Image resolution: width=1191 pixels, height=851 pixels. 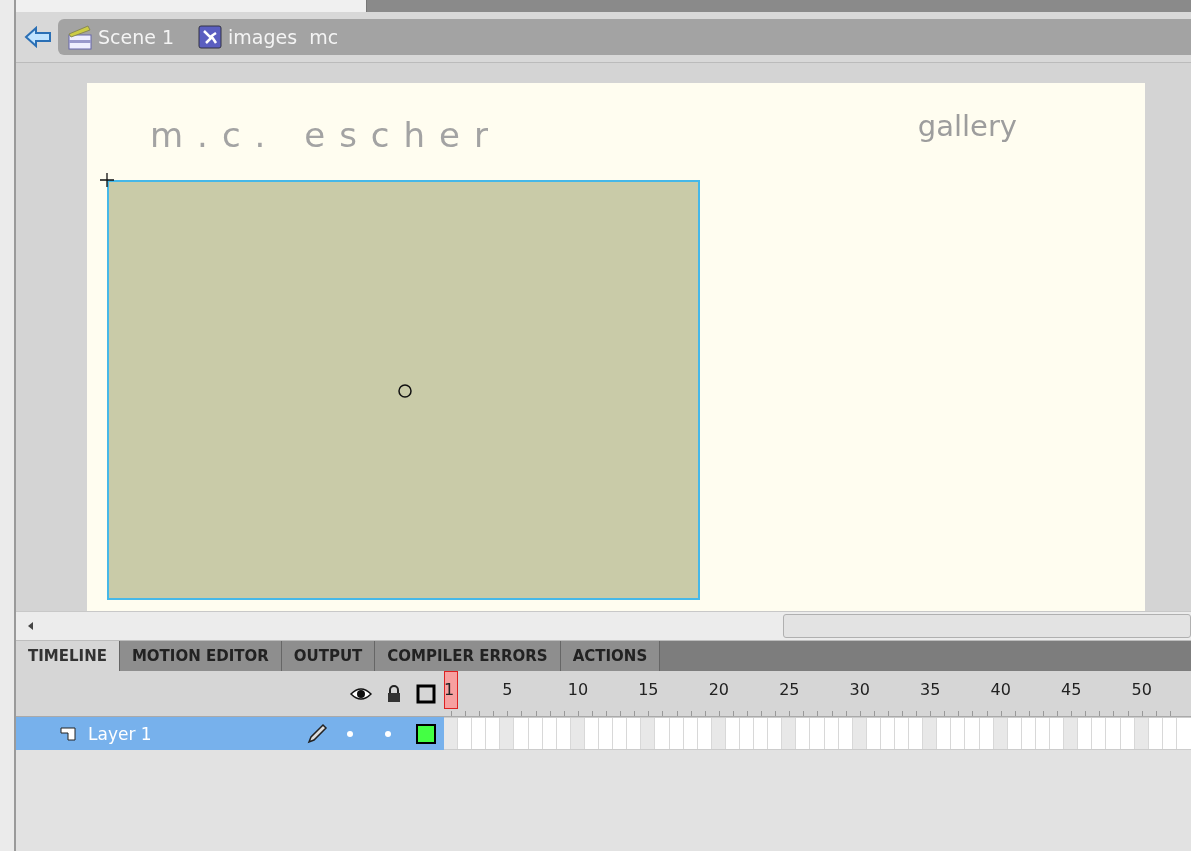 I want to click on frame-number: 40, so click(x=1000, y=689).